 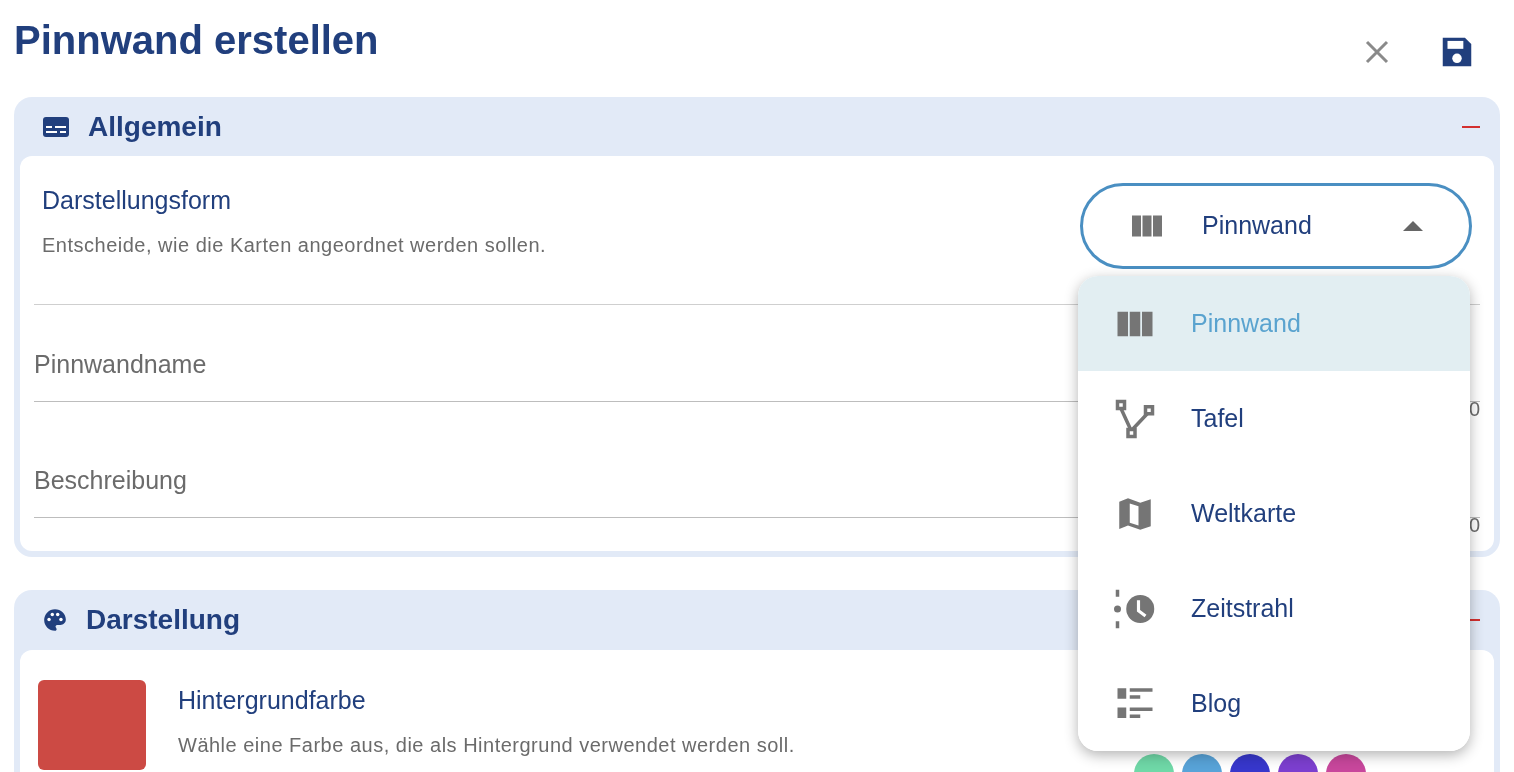 I want to click on page-title: Pinnwand erstellen, so click(x=196, y=40).